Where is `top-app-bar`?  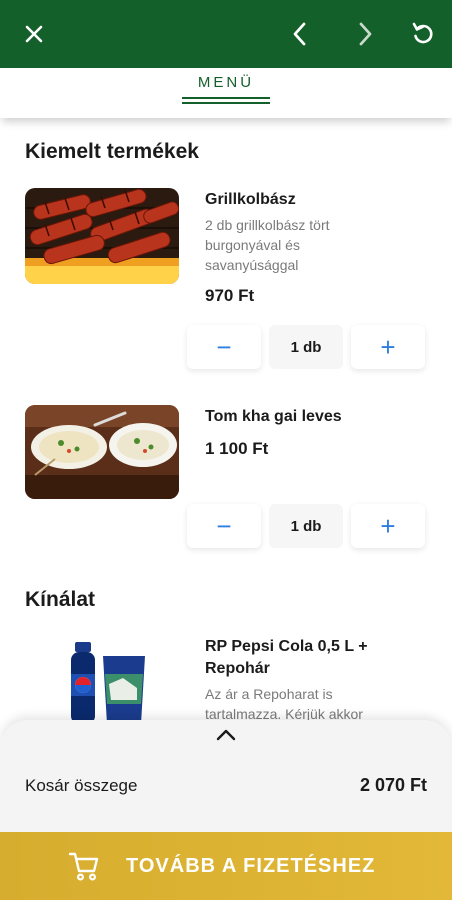 top-app-bar is located at coordinates (226, 34).